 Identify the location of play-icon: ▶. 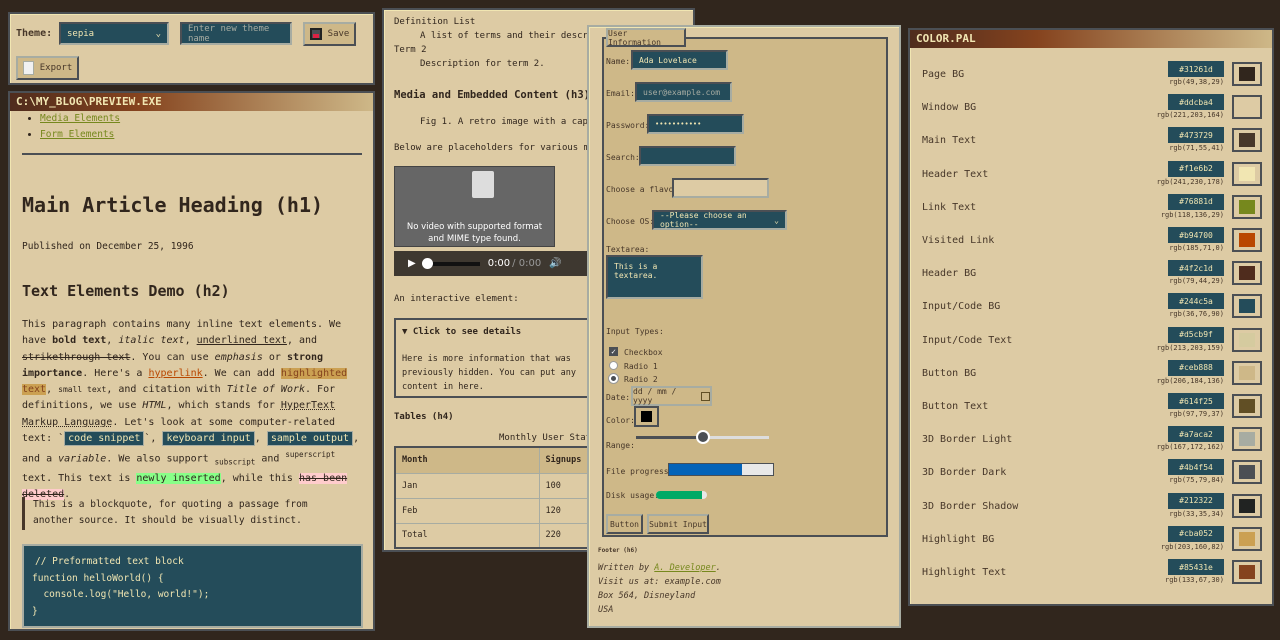
(412, 263).